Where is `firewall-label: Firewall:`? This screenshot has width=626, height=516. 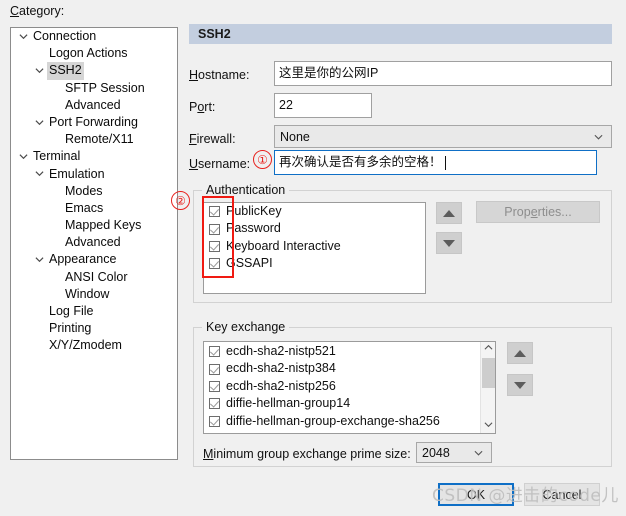
firewall-label: Firewall: is located at coordinates (212, 139).